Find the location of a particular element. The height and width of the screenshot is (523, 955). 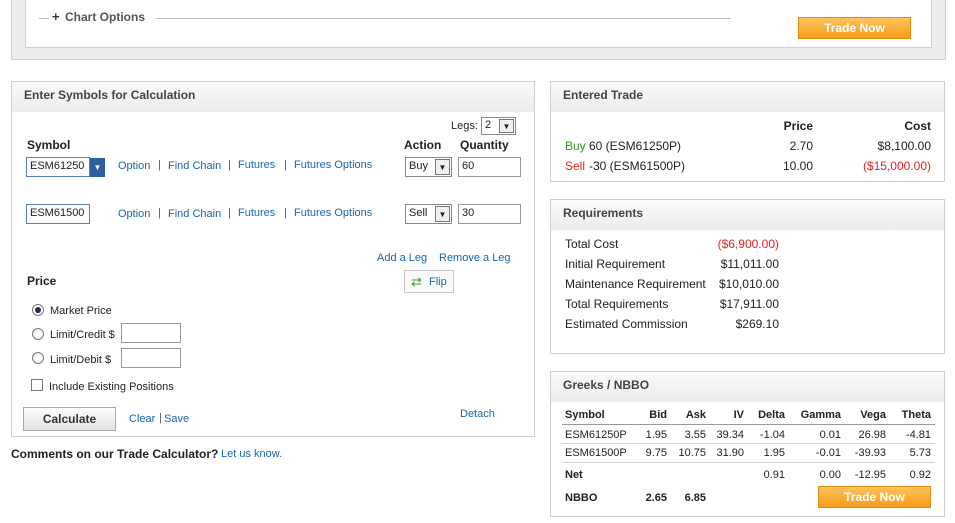

trade-cost-leg-2: ($15,000.00) is located at coordinates (896, 166).